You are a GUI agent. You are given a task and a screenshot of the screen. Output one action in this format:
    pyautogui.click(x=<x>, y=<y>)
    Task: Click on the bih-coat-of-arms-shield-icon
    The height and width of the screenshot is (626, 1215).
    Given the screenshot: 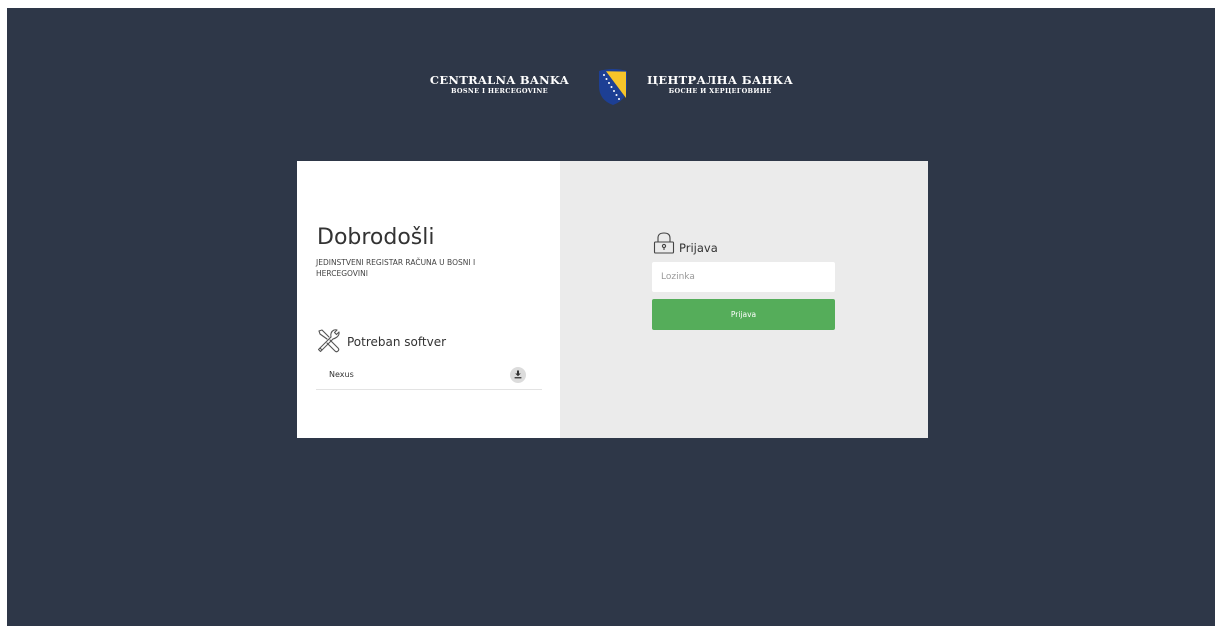 What is the action you would take?
    pyautogui.click(x=613, y=87)
    